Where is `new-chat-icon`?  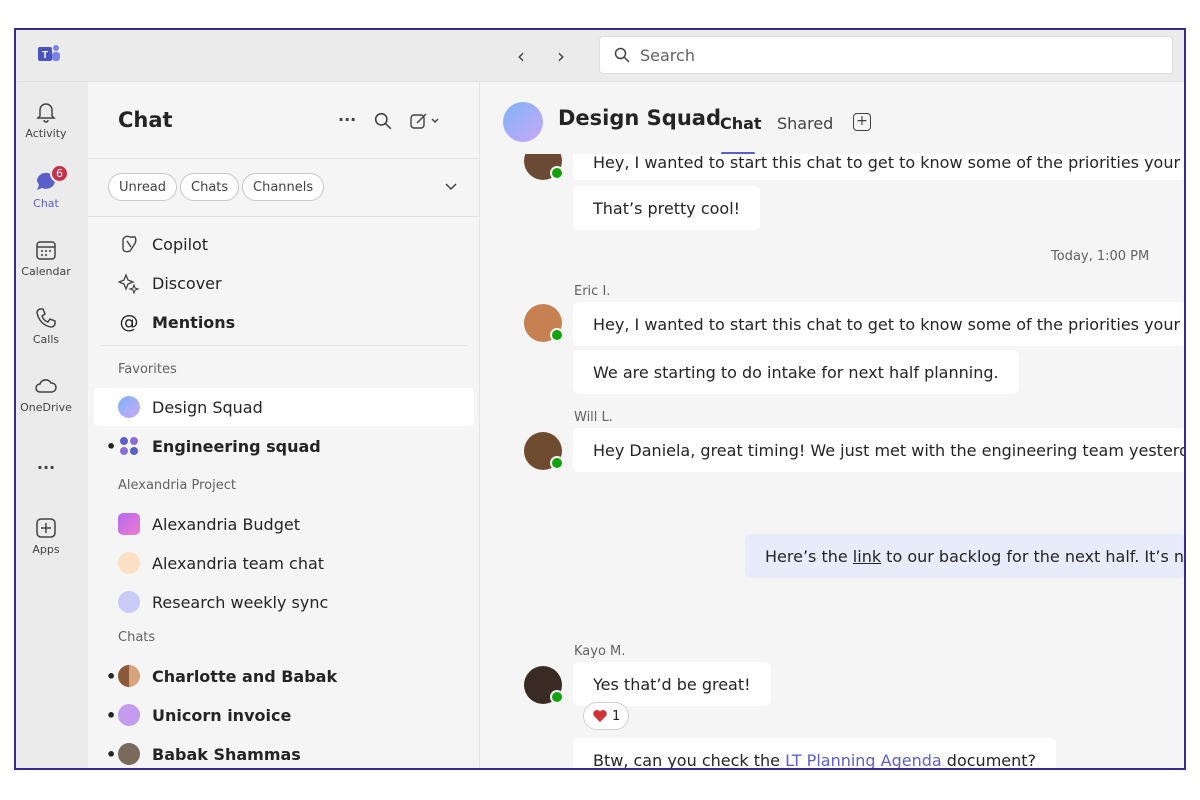
new-chat-icon is located at coordinates (426, 121).